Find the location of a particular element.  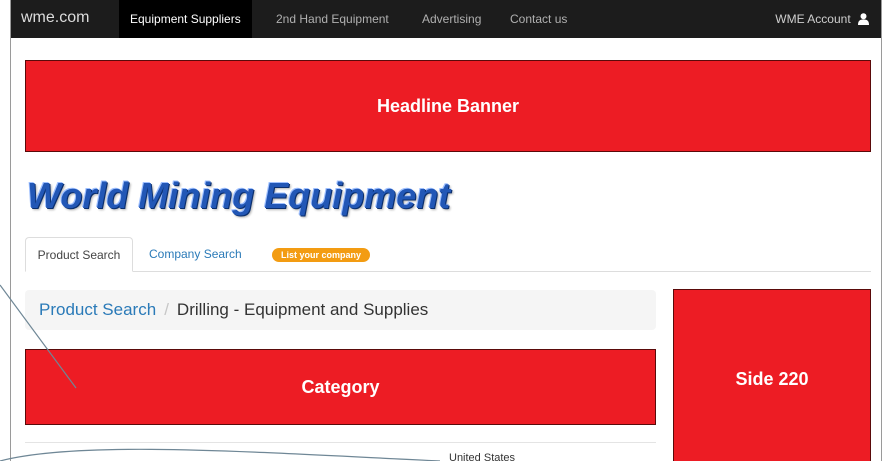

nav-contact-us: Contact us is located at coordinates (538, 19).